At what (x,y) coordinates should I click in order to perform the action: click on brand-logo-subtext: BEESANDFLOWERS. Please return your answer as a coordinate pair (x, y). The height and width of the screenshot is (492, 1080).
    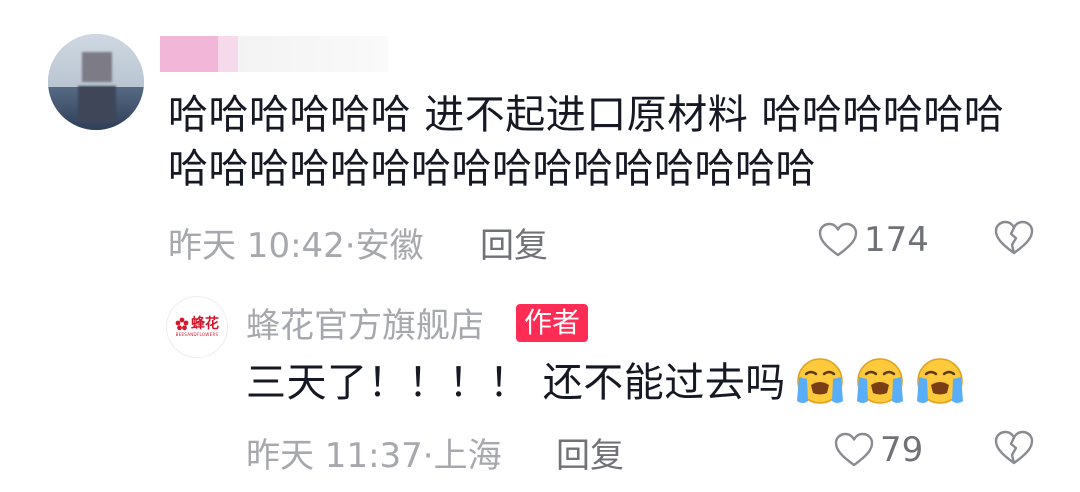
    Looking at the image, I should click on (197, 334).